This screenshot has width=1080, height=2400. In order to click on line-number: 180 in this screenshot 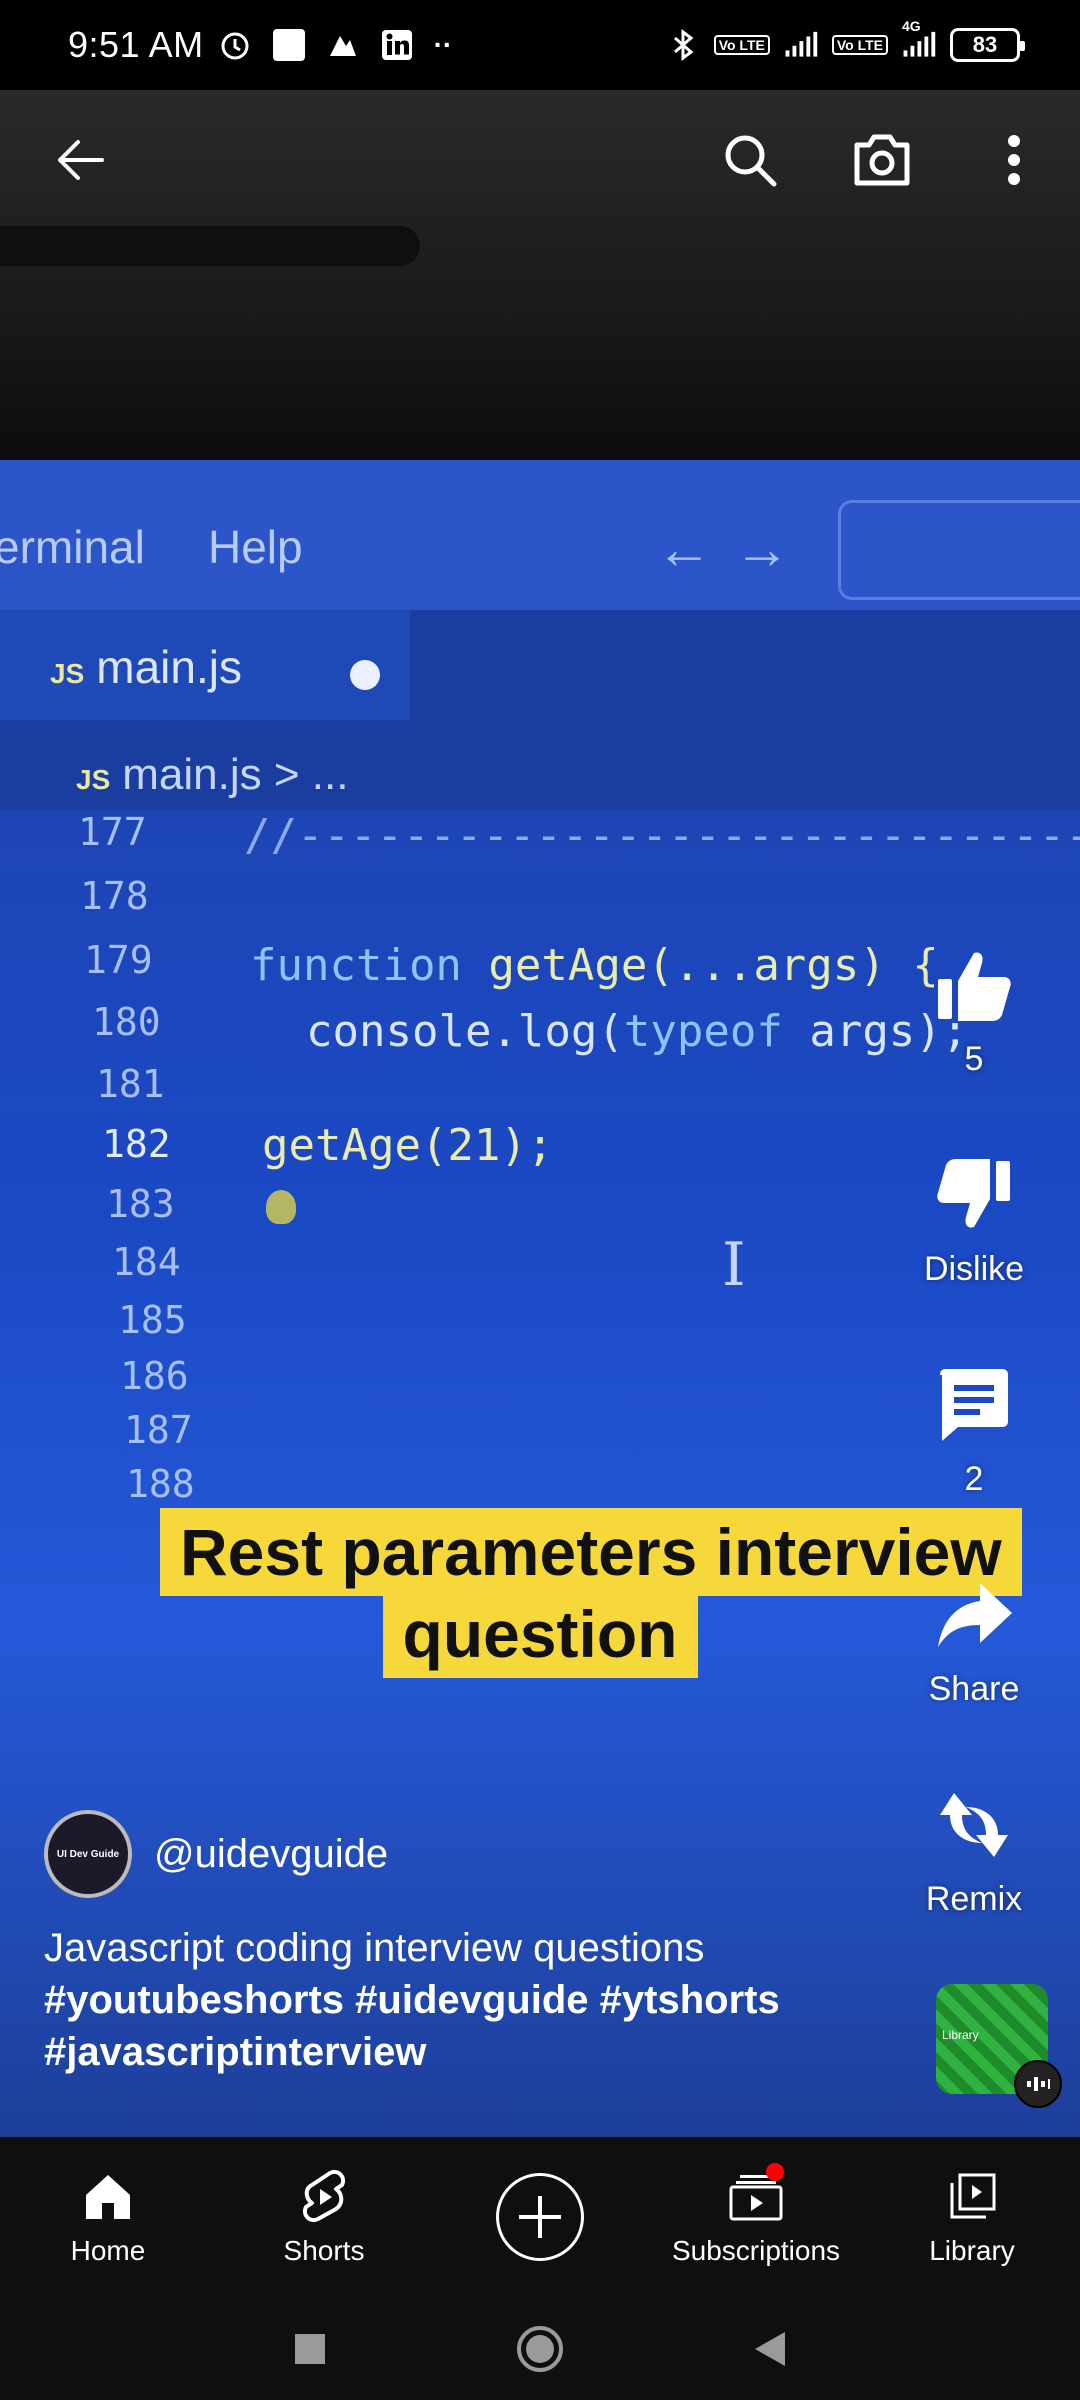, I will do `click(126, 1022)`.